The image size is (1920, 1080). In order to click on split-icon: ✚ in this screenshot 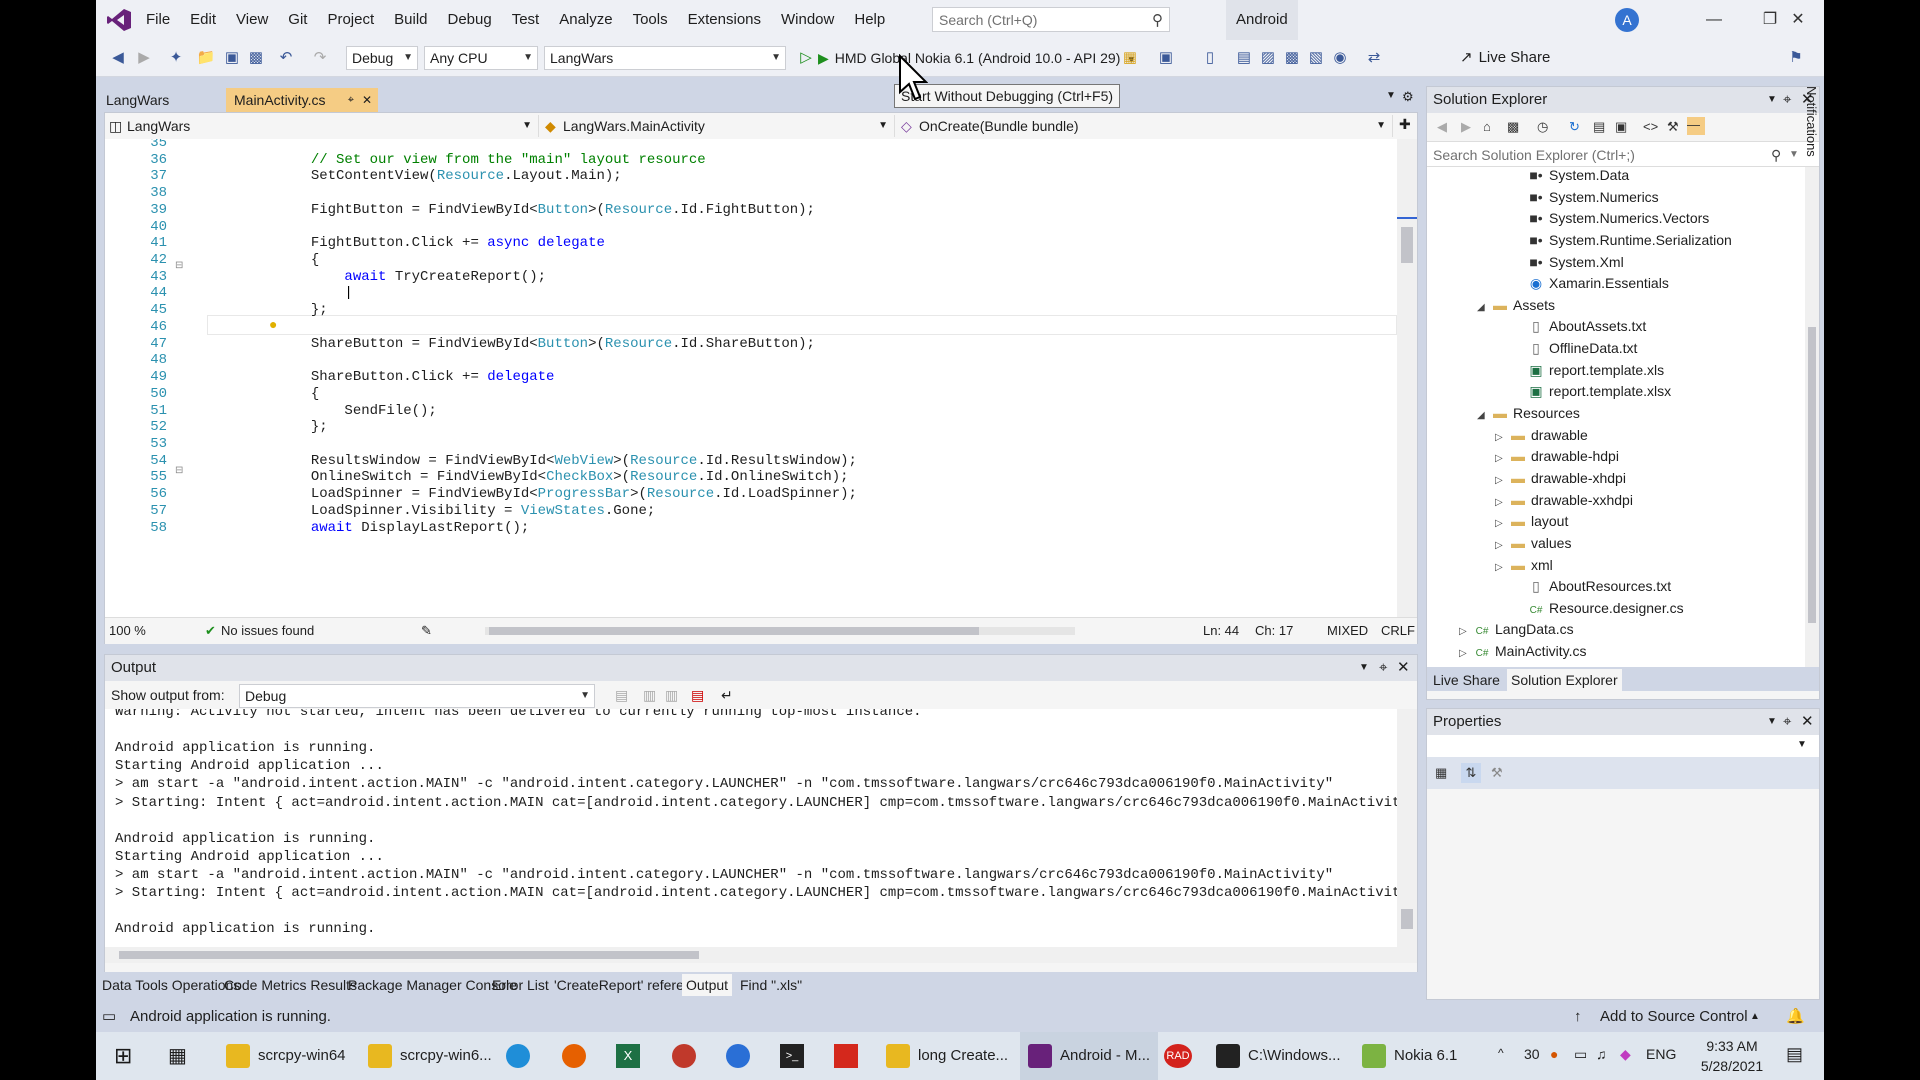, I will do `click(1405, 124)`.